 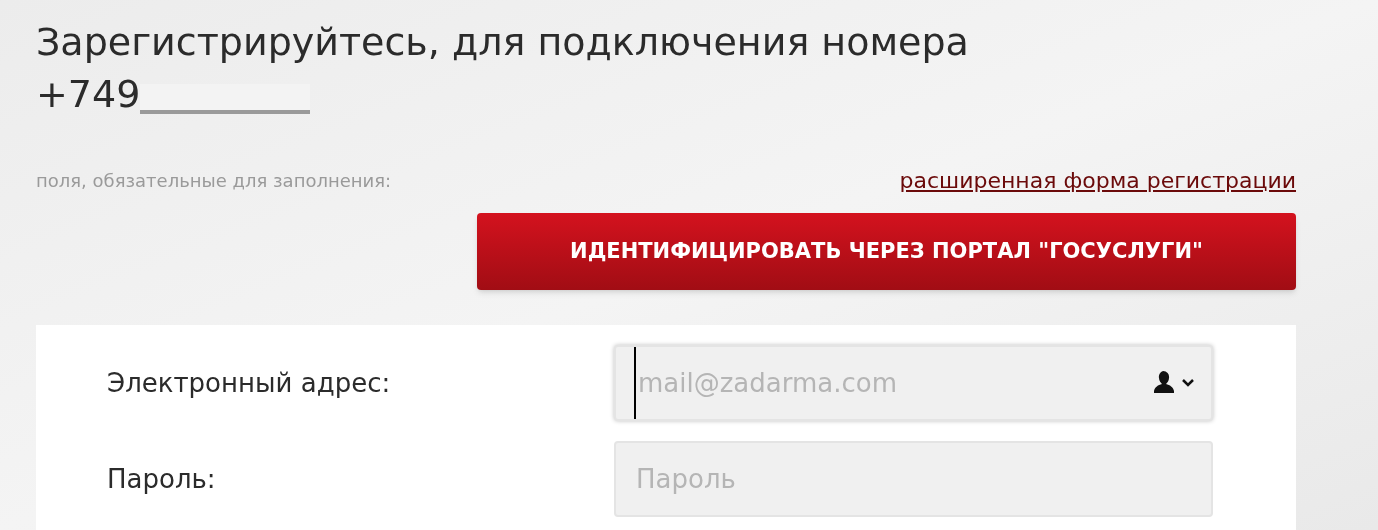 What do you see at coordinates (1097, 180) in the screenshot?
I see `extended-form-link: расширенная форма регистрации` at bounding box center [1097, 180].